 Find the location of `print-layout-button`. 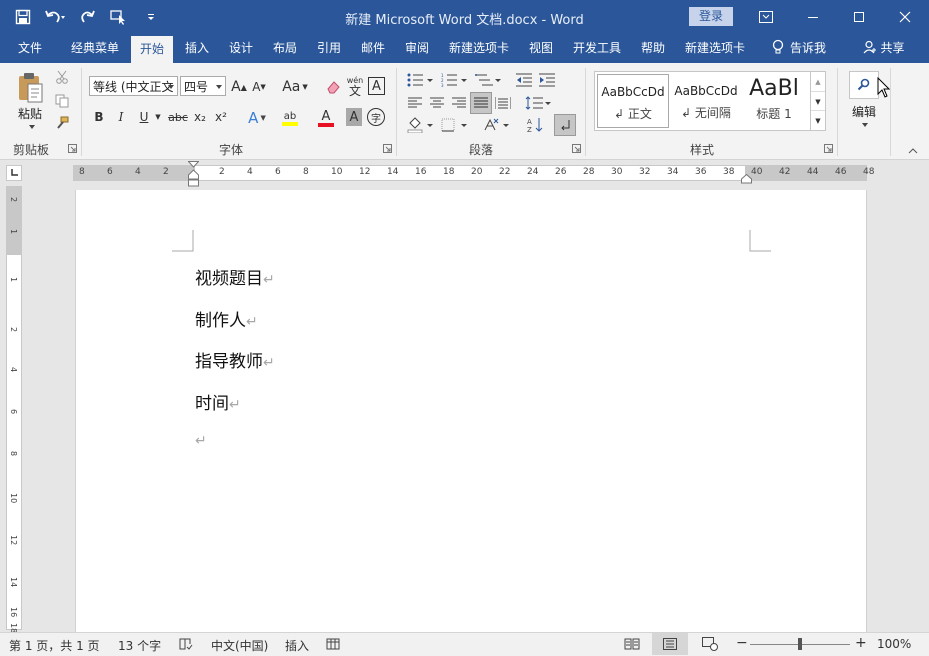

print-layout-button is located at coordinates (670, 644).